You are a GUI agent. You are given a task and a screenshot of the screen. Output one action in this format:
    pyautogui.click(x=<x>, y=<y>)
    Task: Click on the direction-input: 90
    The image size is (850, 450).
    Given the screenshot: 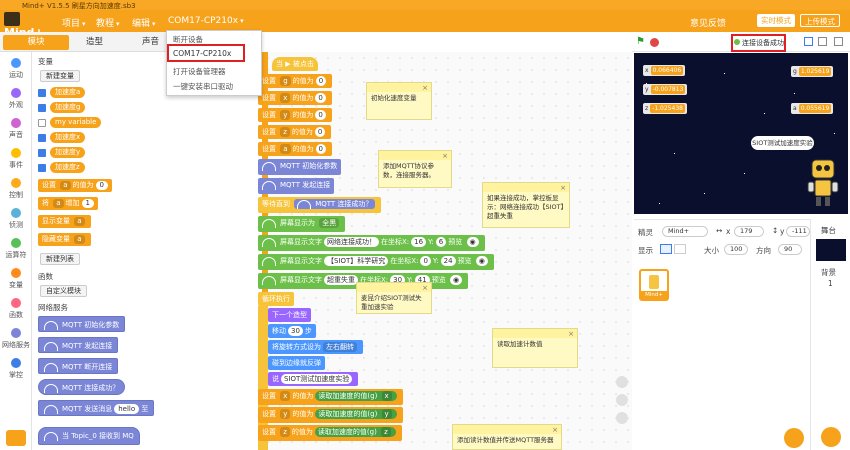 What is the action you would take?
    pyautogui.click(x=790, y=249)
    